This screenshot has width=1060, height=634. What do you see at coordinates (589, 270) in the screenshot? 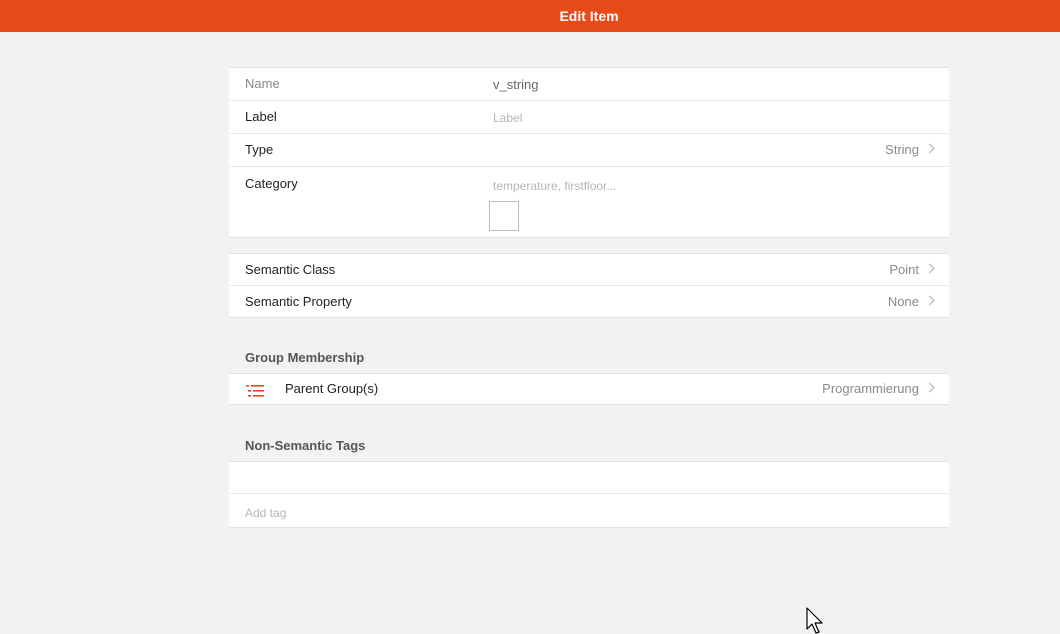
I see `semantic-class-row: Semantic Class Point` at bounding box center [589, 270].